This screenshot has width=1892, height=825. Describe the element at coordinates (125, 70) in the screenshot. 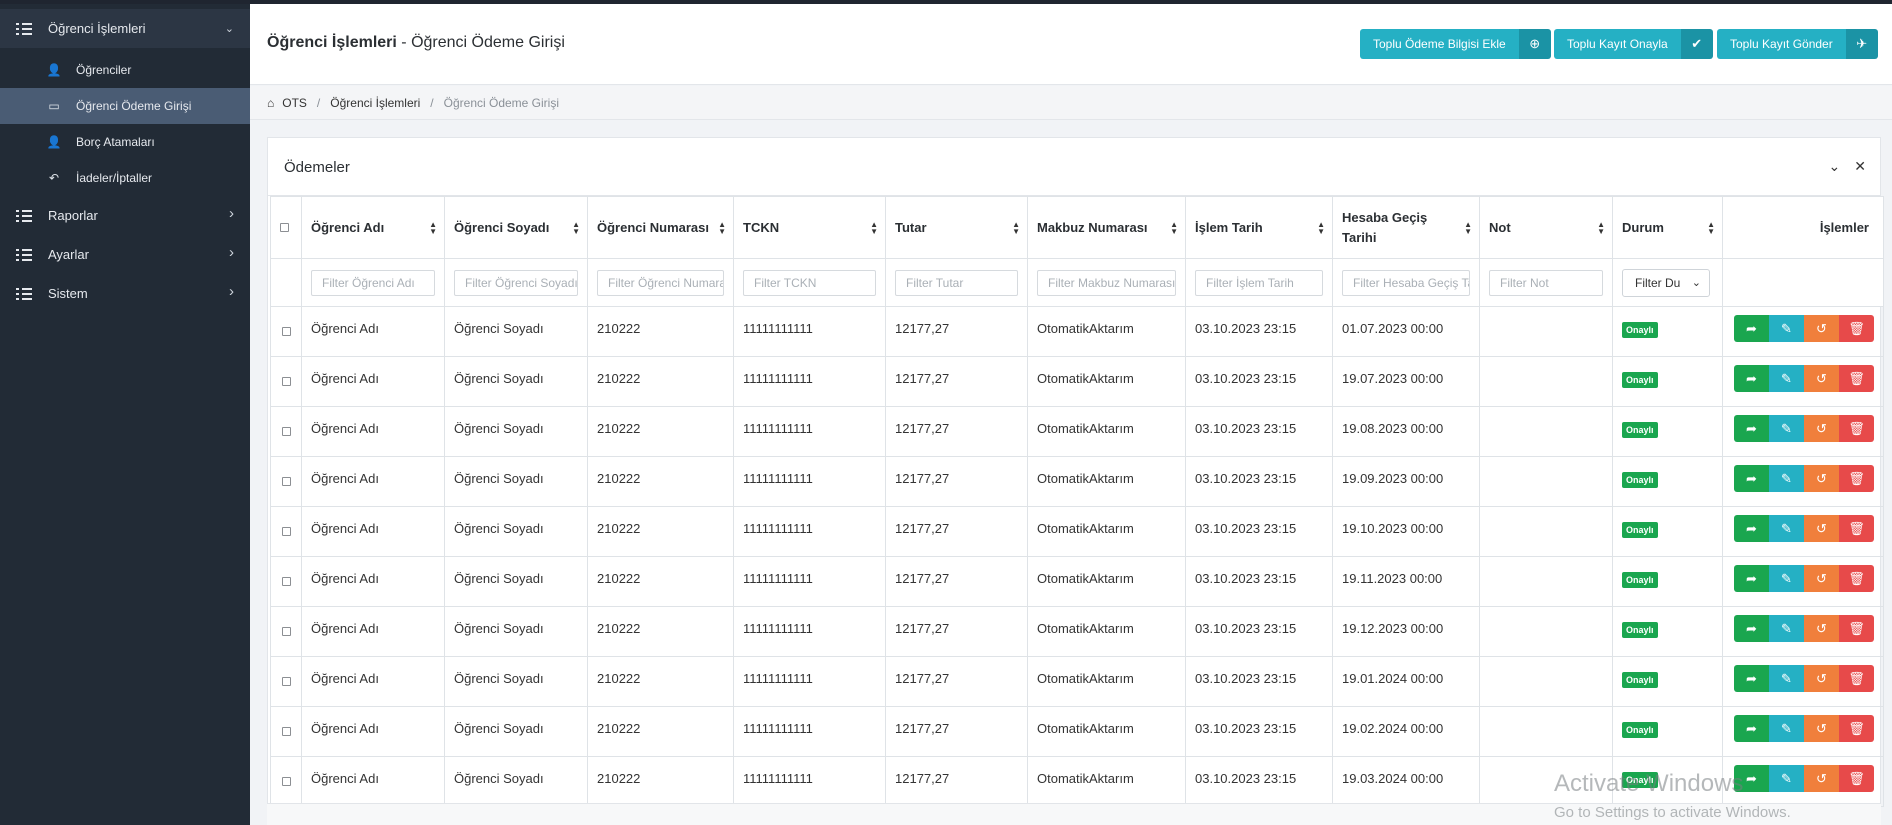

I see `sidebar-subitem-ogrenciler: 👤 Öğrenciler` at that location.